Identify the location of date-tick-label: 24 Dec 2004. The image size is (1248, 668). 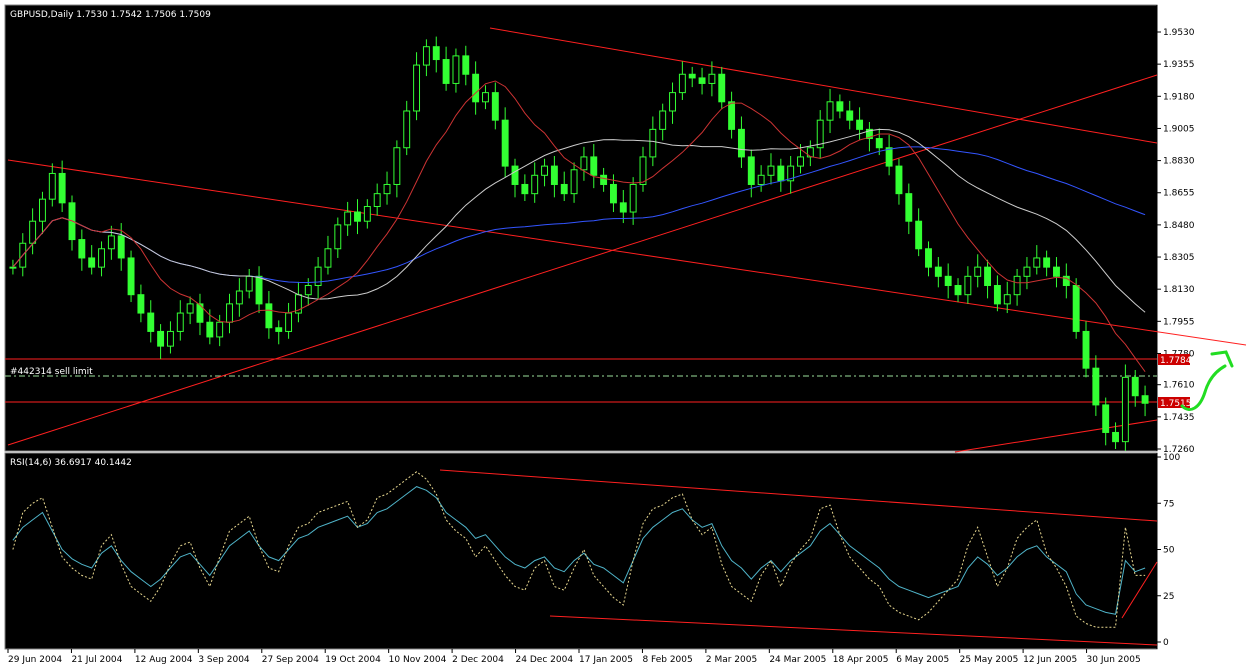
(545, 660).